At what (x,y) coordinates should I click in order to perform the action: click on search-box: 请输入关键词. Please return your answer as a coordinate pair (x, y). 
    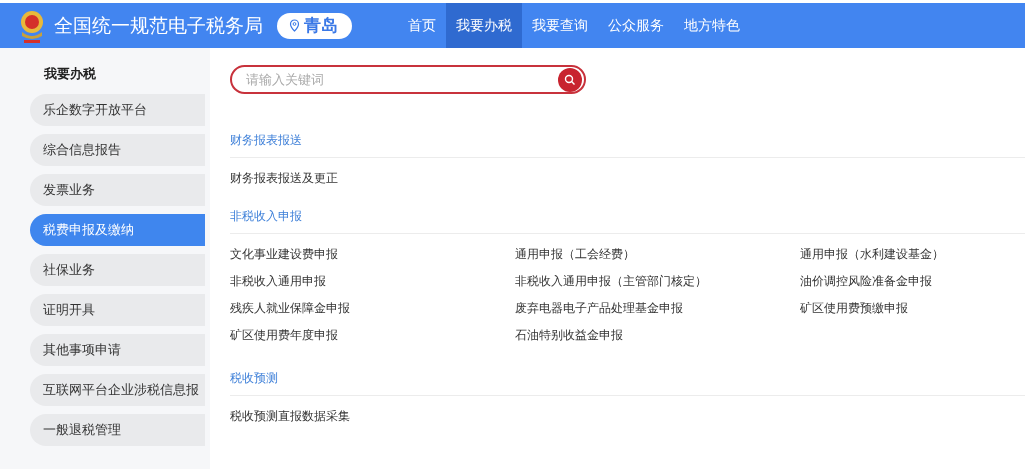
    Looking at the image, I should click on (408, 79).